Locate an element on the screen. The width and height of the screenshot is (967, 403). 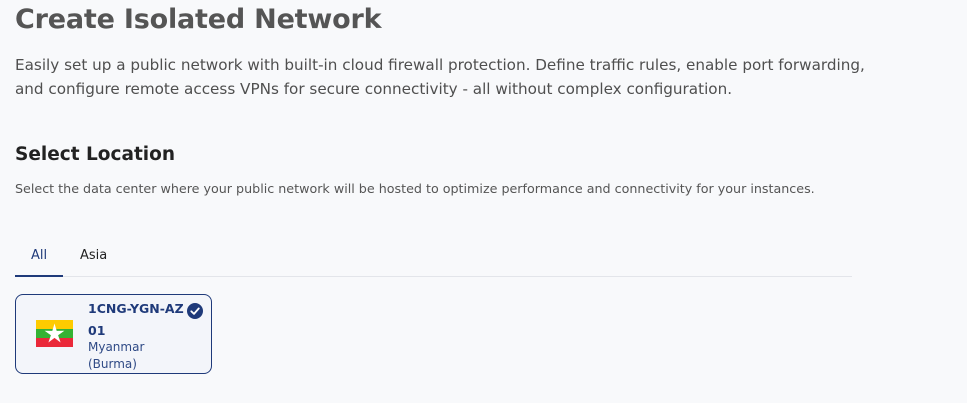
myanmar-flag-icon is located at coordinates (54, 333).